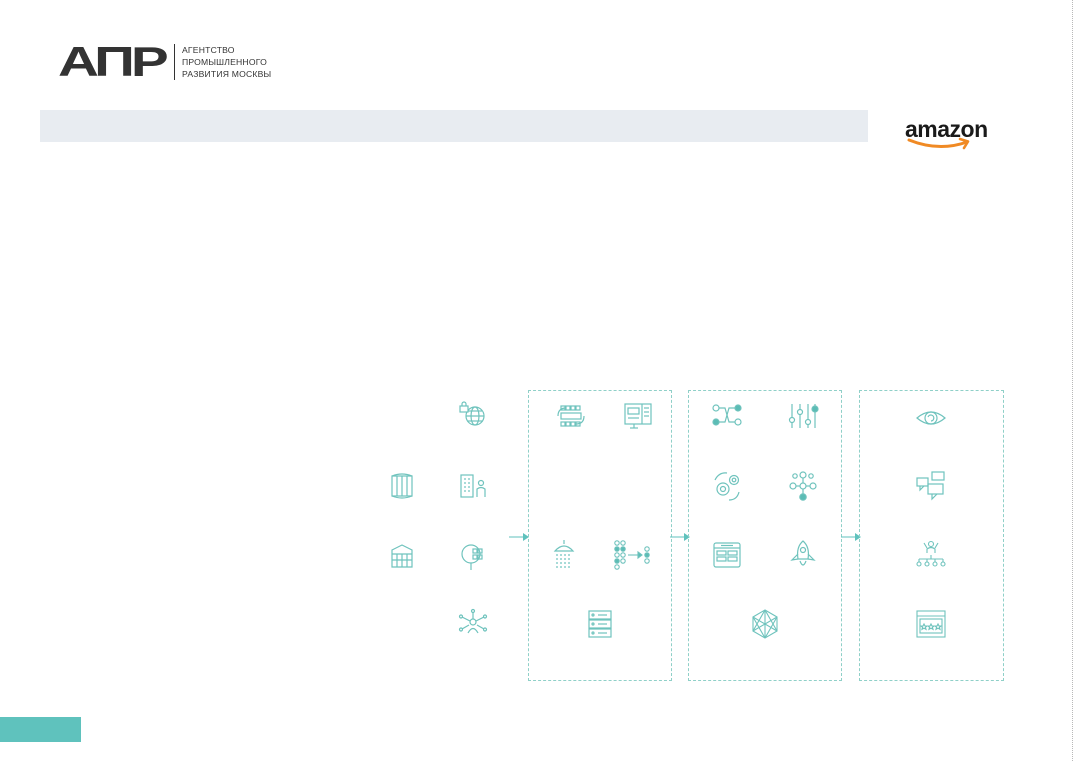  I want to click on chat-bubbles-icon, so click(931, 486).